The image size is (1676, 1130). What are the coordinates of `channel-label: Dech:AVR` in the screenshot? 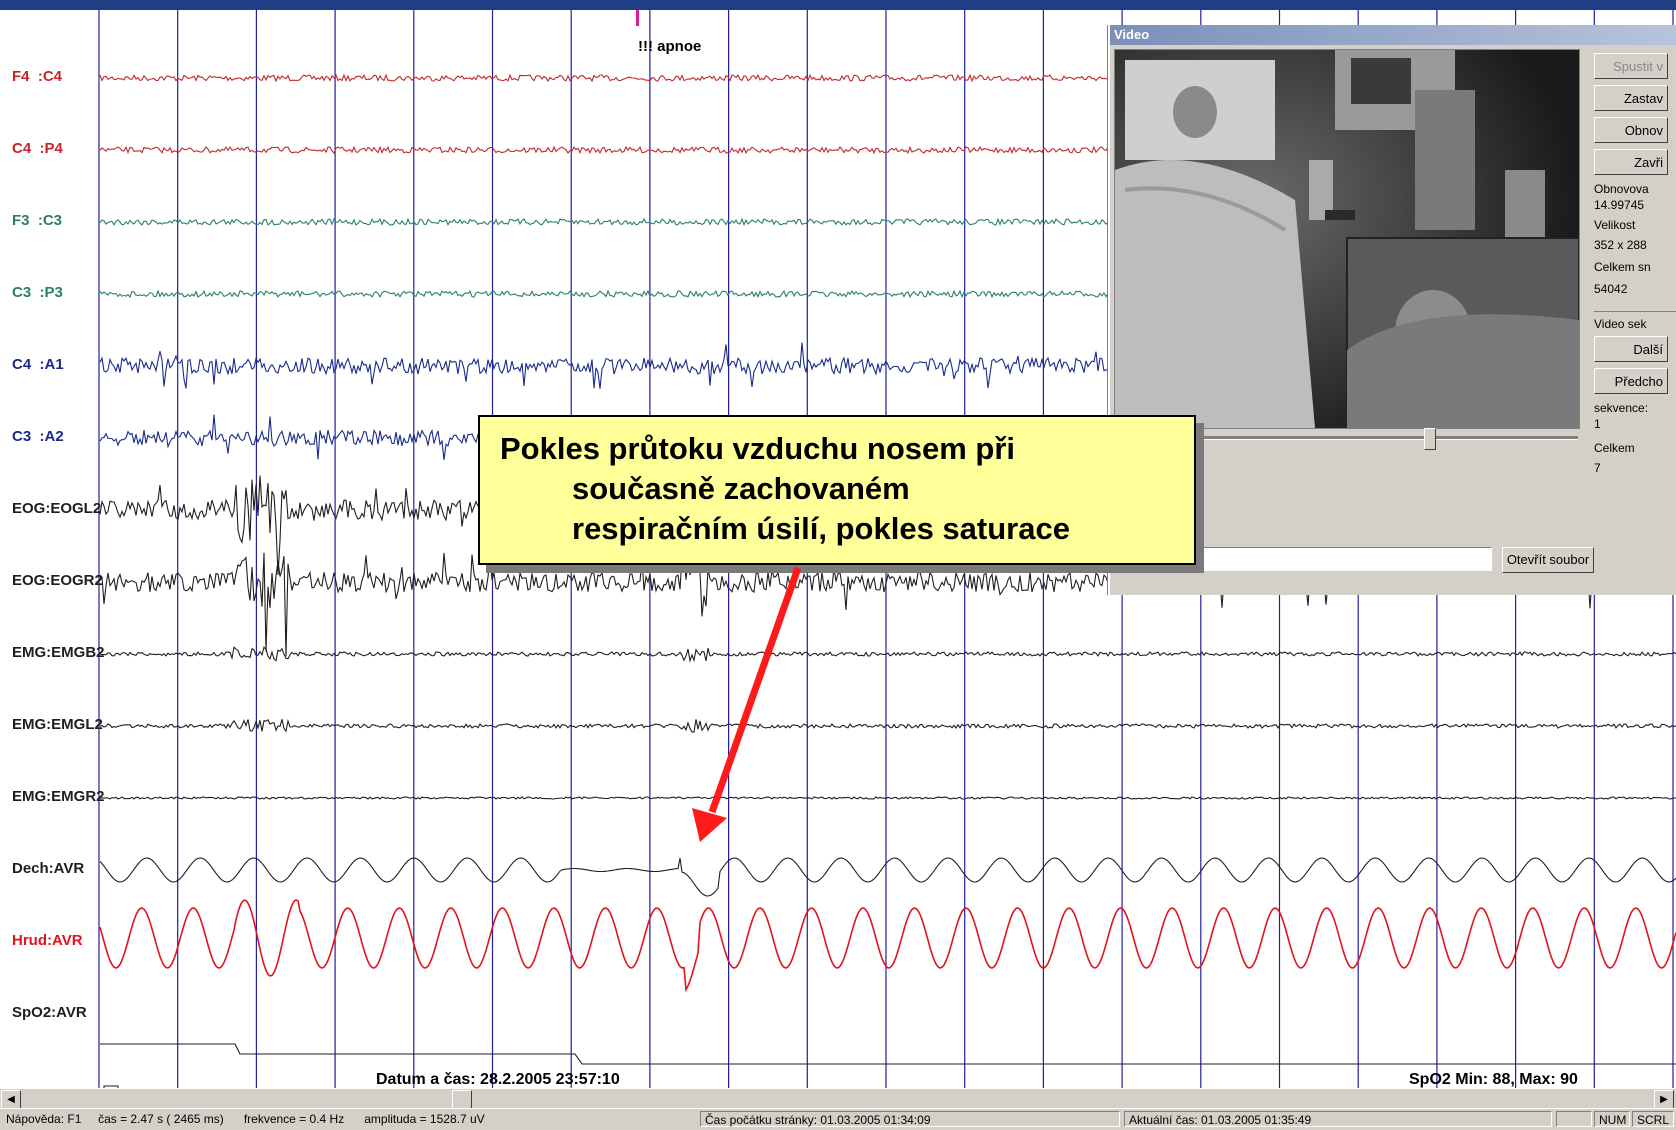 It's located at (48, 868).